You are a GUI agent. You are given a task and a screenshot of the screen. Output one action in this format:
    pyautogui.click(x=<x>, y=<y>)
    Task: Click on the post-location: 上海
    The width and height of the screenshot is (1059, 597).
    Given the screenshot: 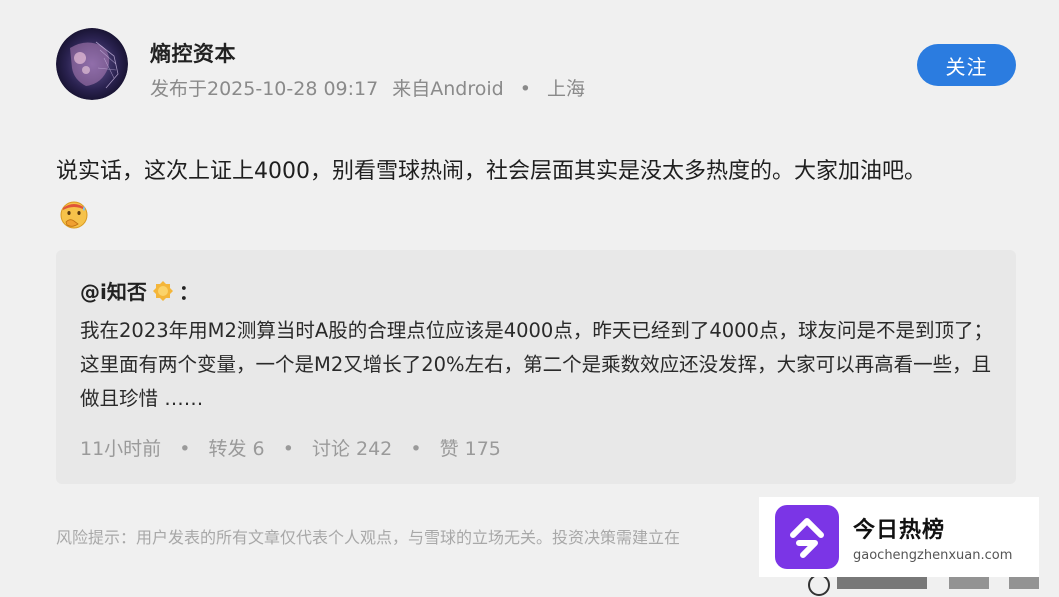 What is the action you would take?
    pyautogui.click(x=566, y=89)
    